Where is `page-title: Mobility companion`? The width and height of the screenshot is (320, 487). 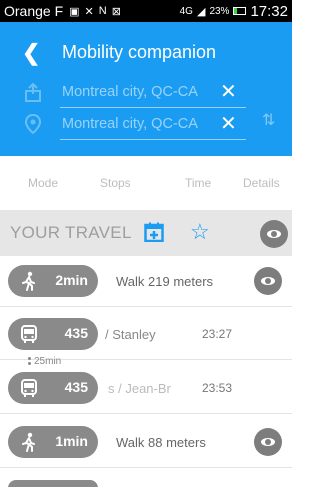 page-title: Mobility companion is located at coordinates (139, 52).